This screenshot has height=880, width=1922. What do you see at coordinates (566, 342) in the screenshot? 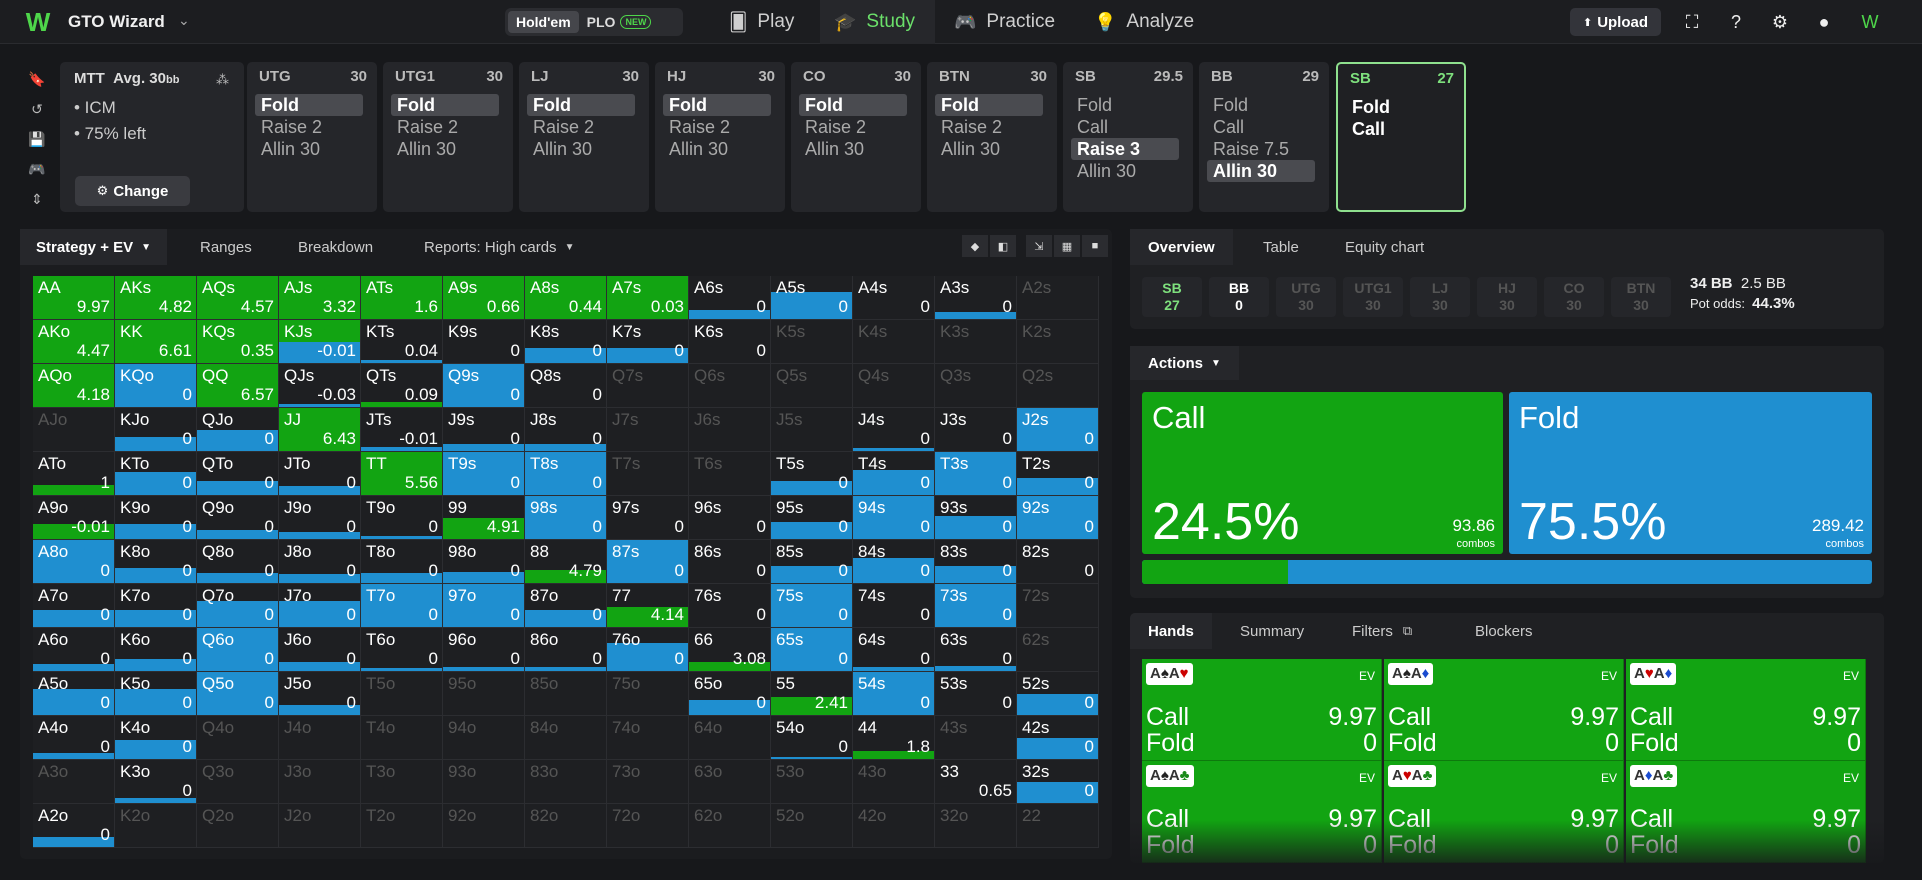
I see `hand-cell: K8s 0` at bounding box center [566, 342].